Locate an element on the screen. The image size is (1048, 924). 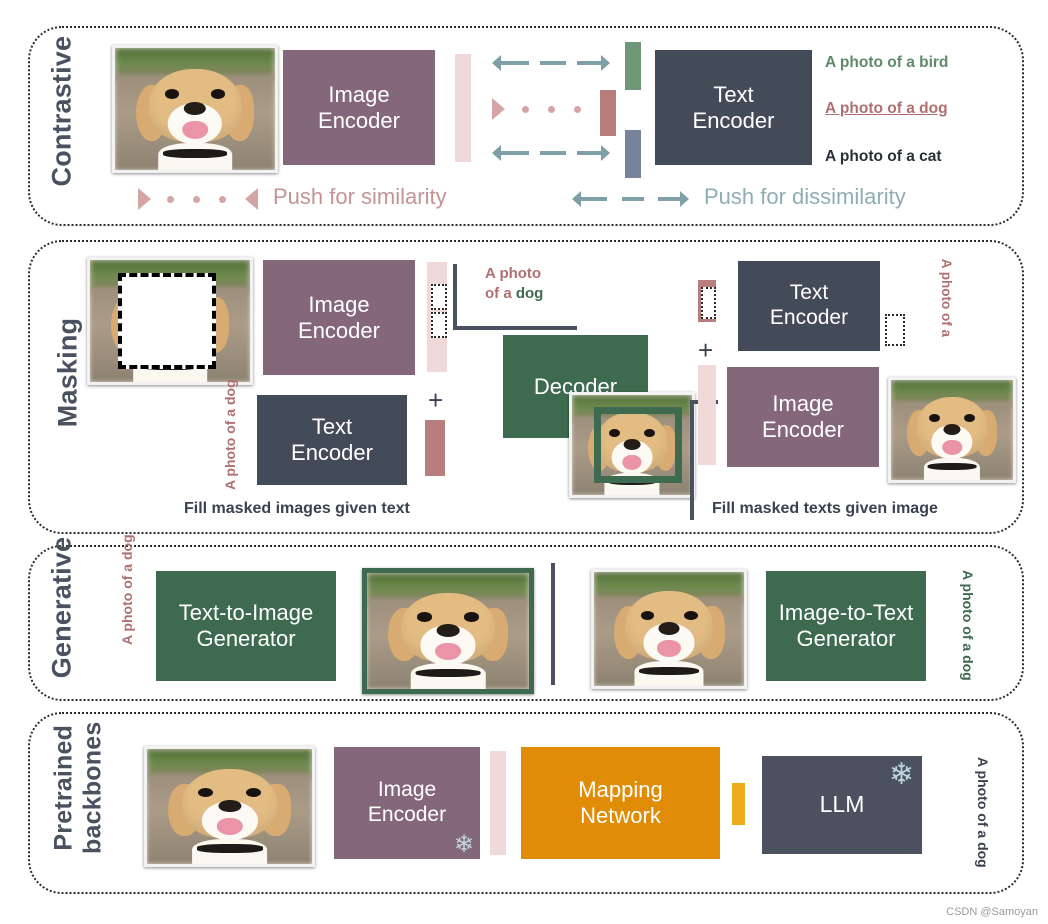
text-encoder-box-masking-right: Text Encoder is located at coordinates (809, 306).